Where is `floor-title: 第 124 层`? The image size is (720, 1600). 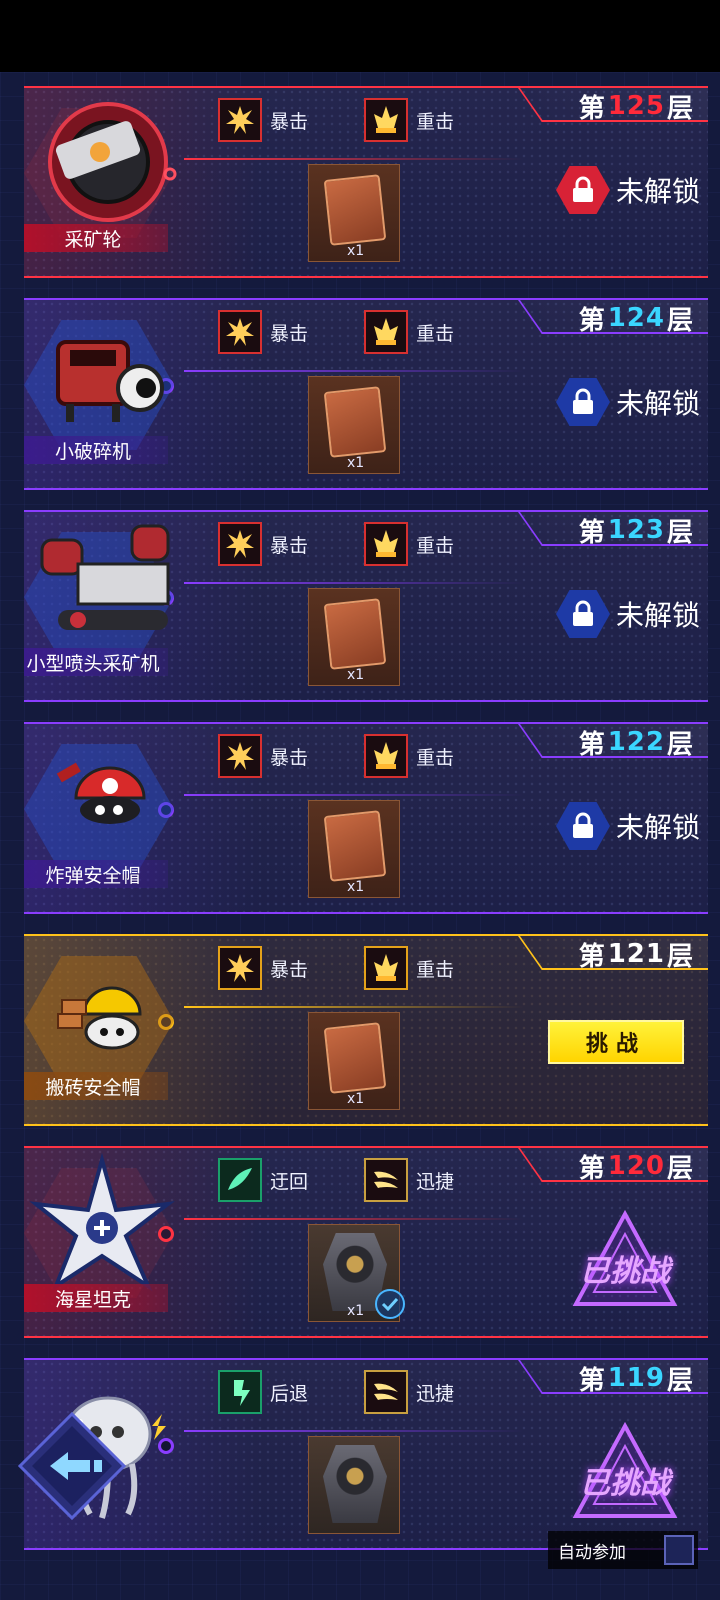
floor-title: 第 124 层 is located at coordinates (636, 319).